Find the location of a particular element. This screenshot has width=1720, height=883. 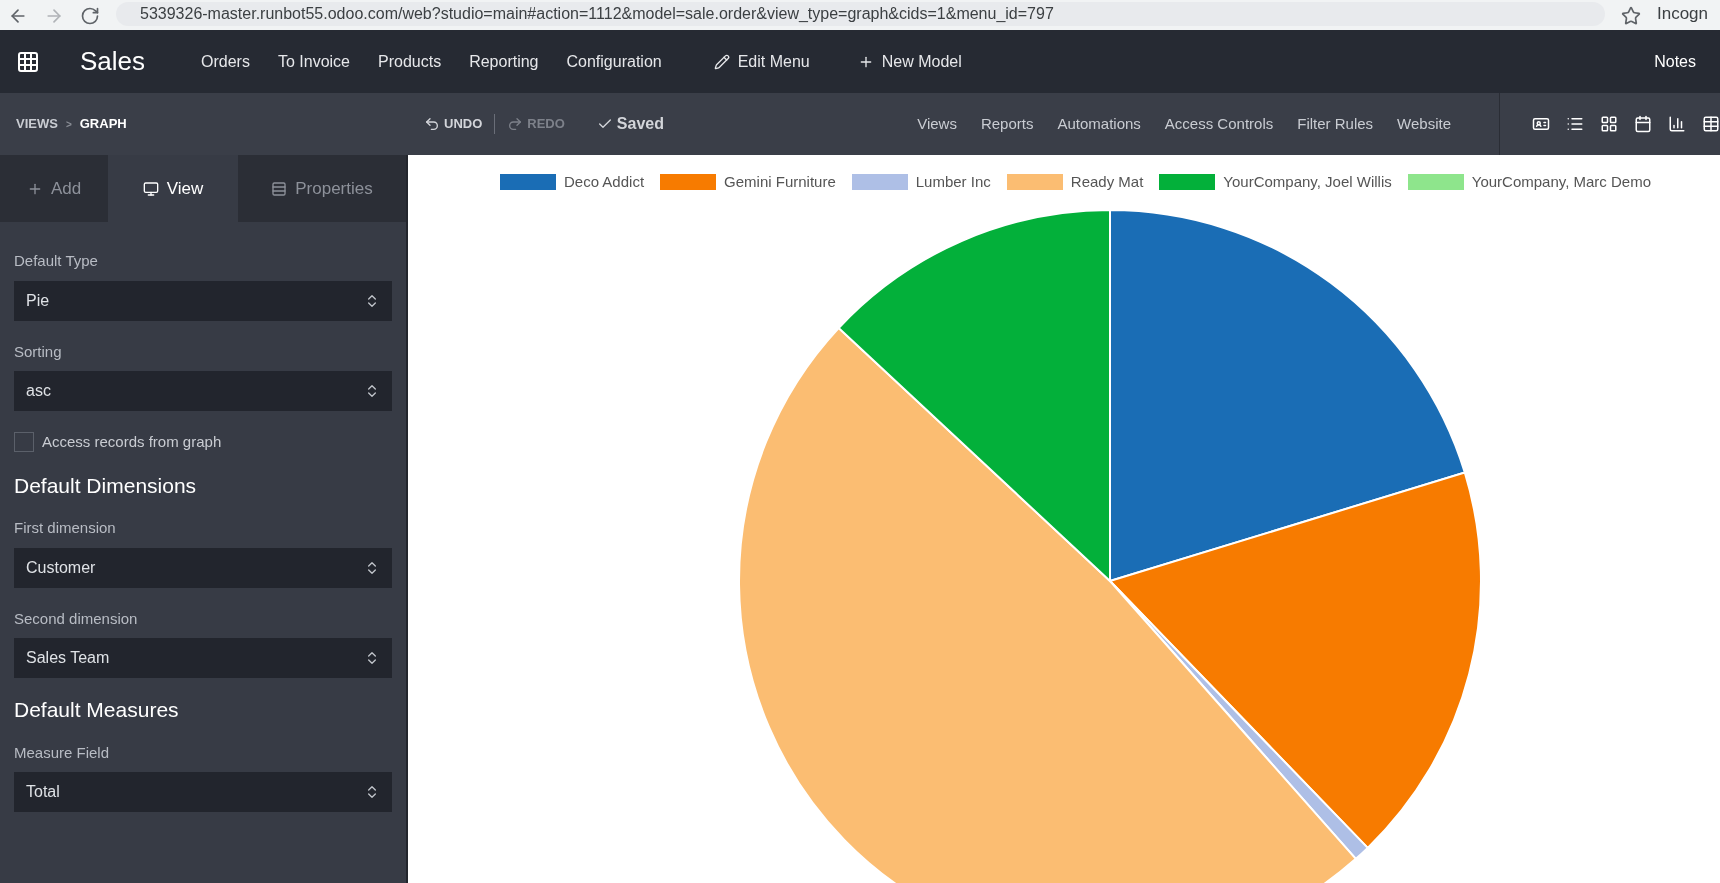

undo-button: UNDO is located at coordinates (453, 124).